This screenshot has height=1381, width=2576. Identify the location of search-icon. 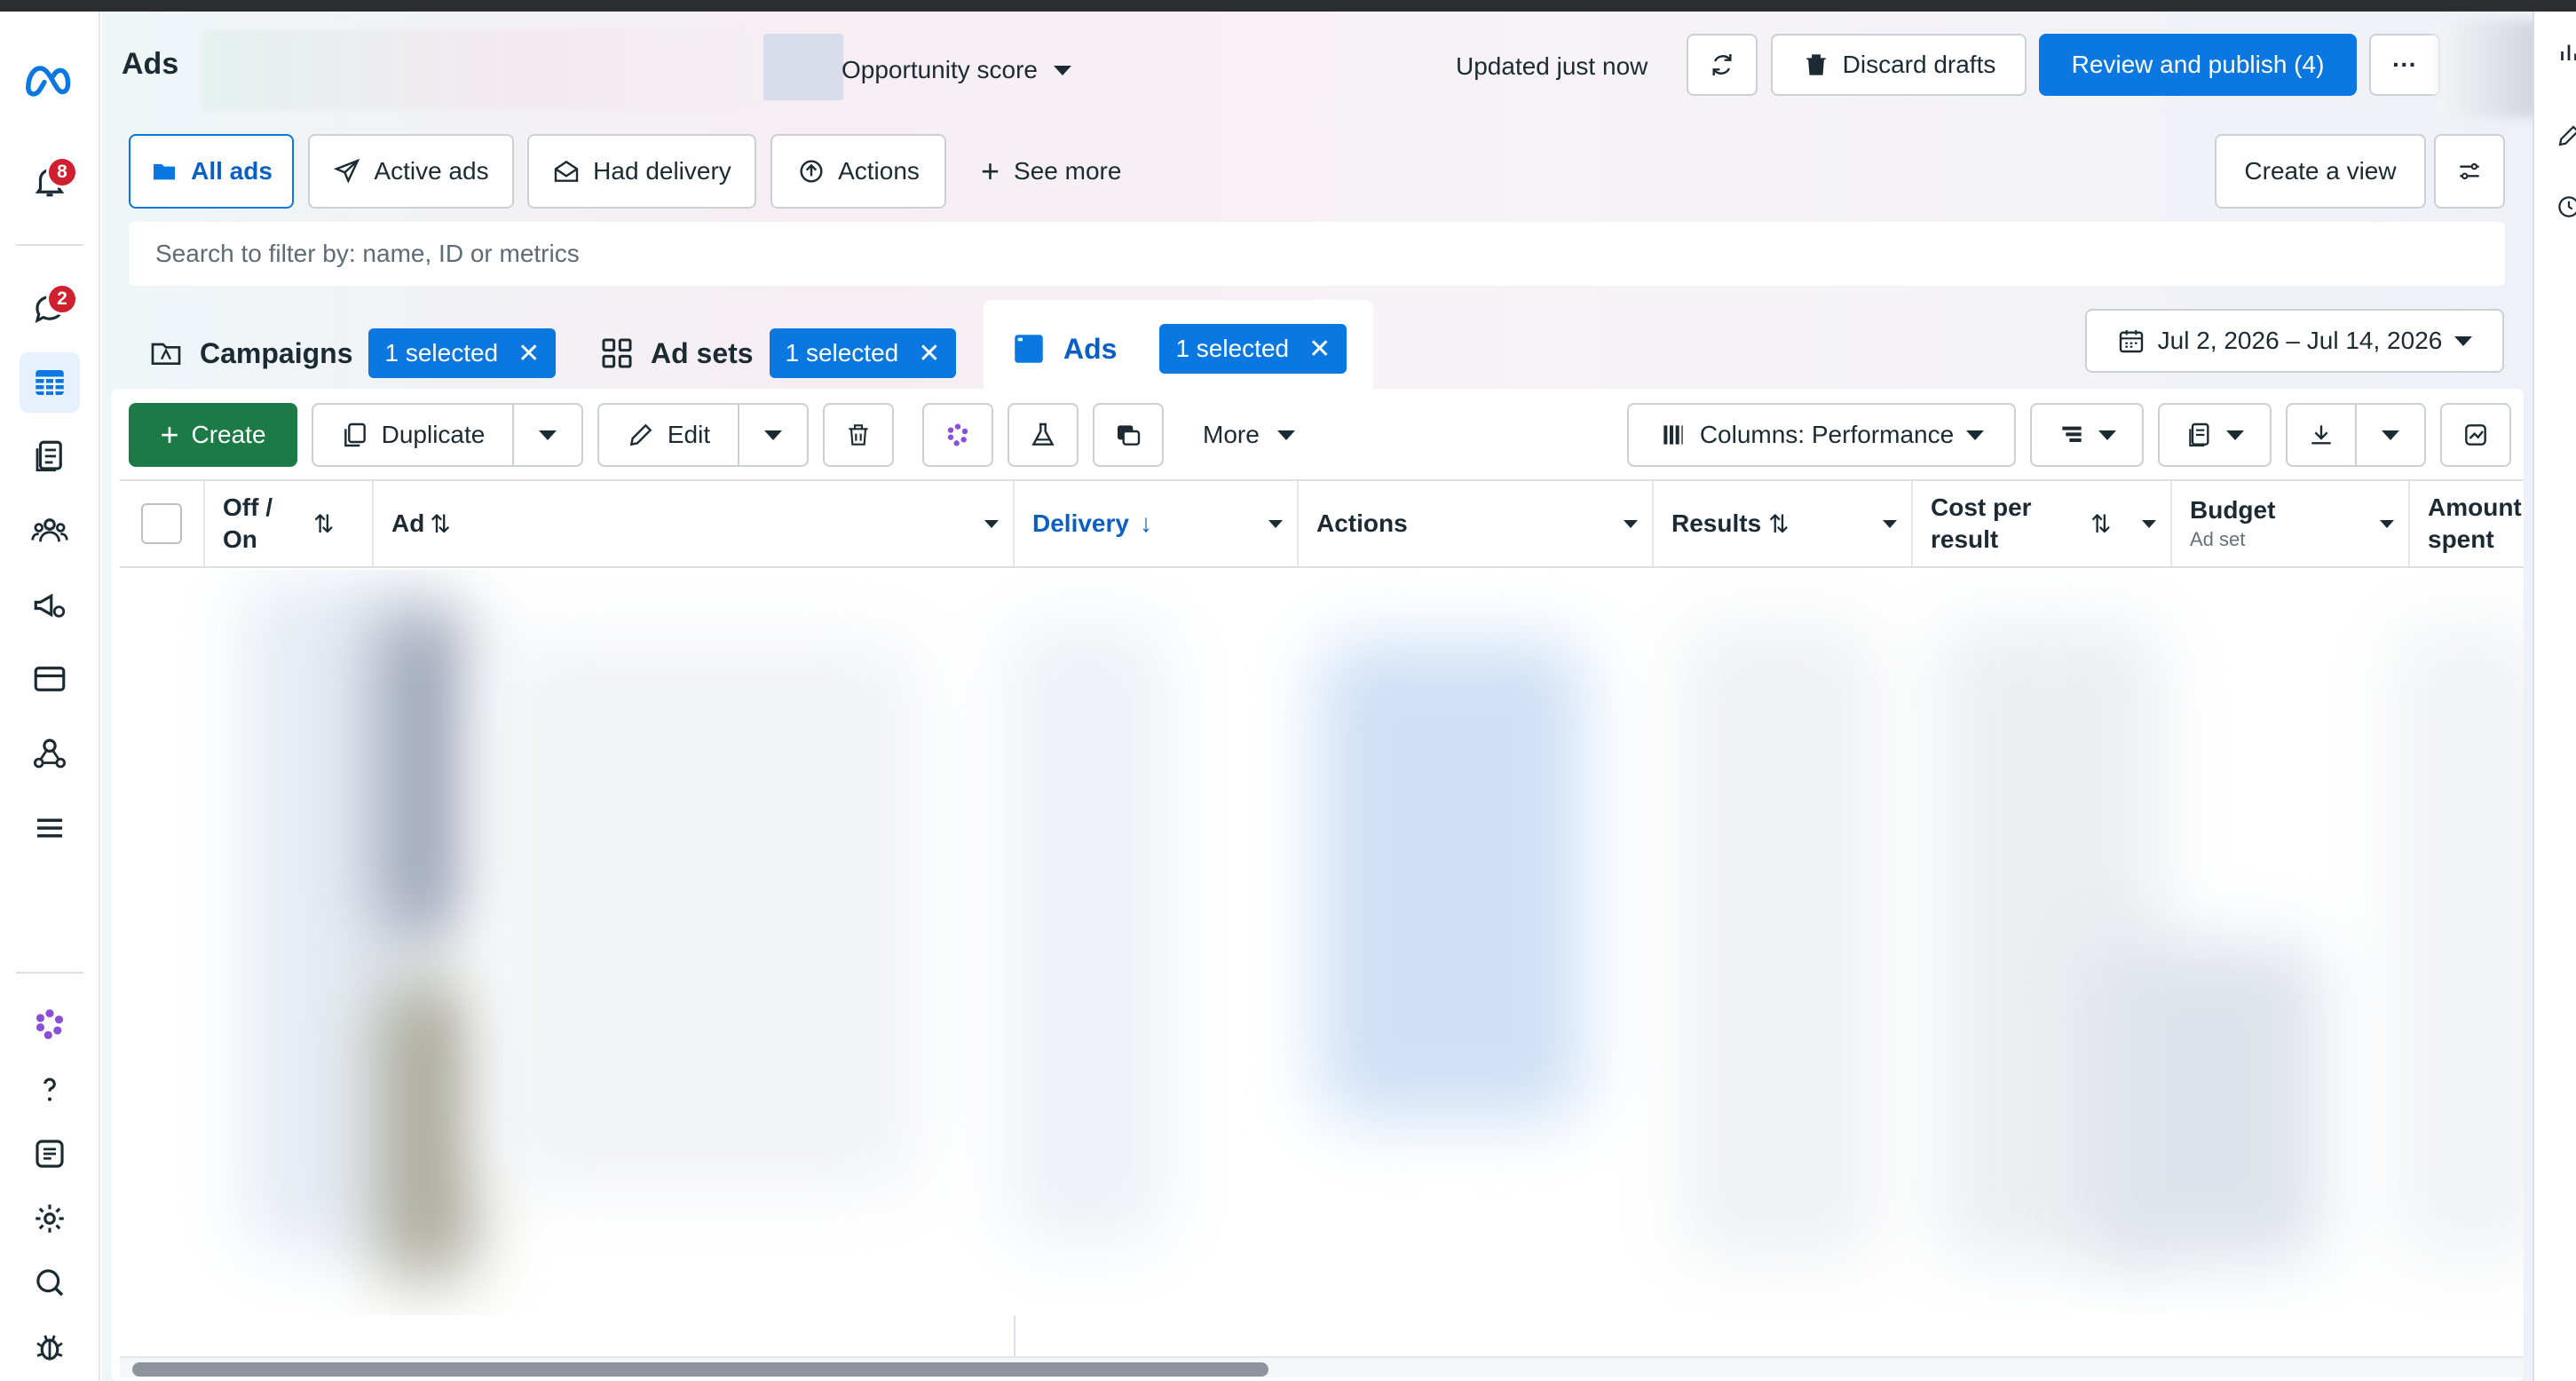
(50, 1282).